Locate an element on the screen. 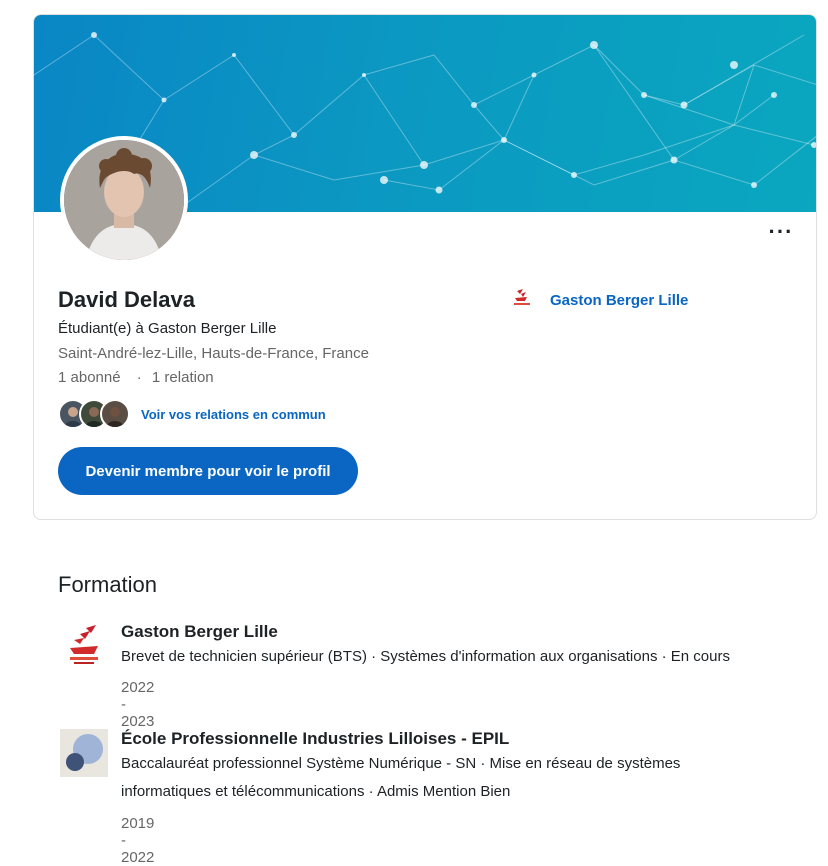 The image size is (828, 866). profile-avatar is located at coordinates (124, 200).